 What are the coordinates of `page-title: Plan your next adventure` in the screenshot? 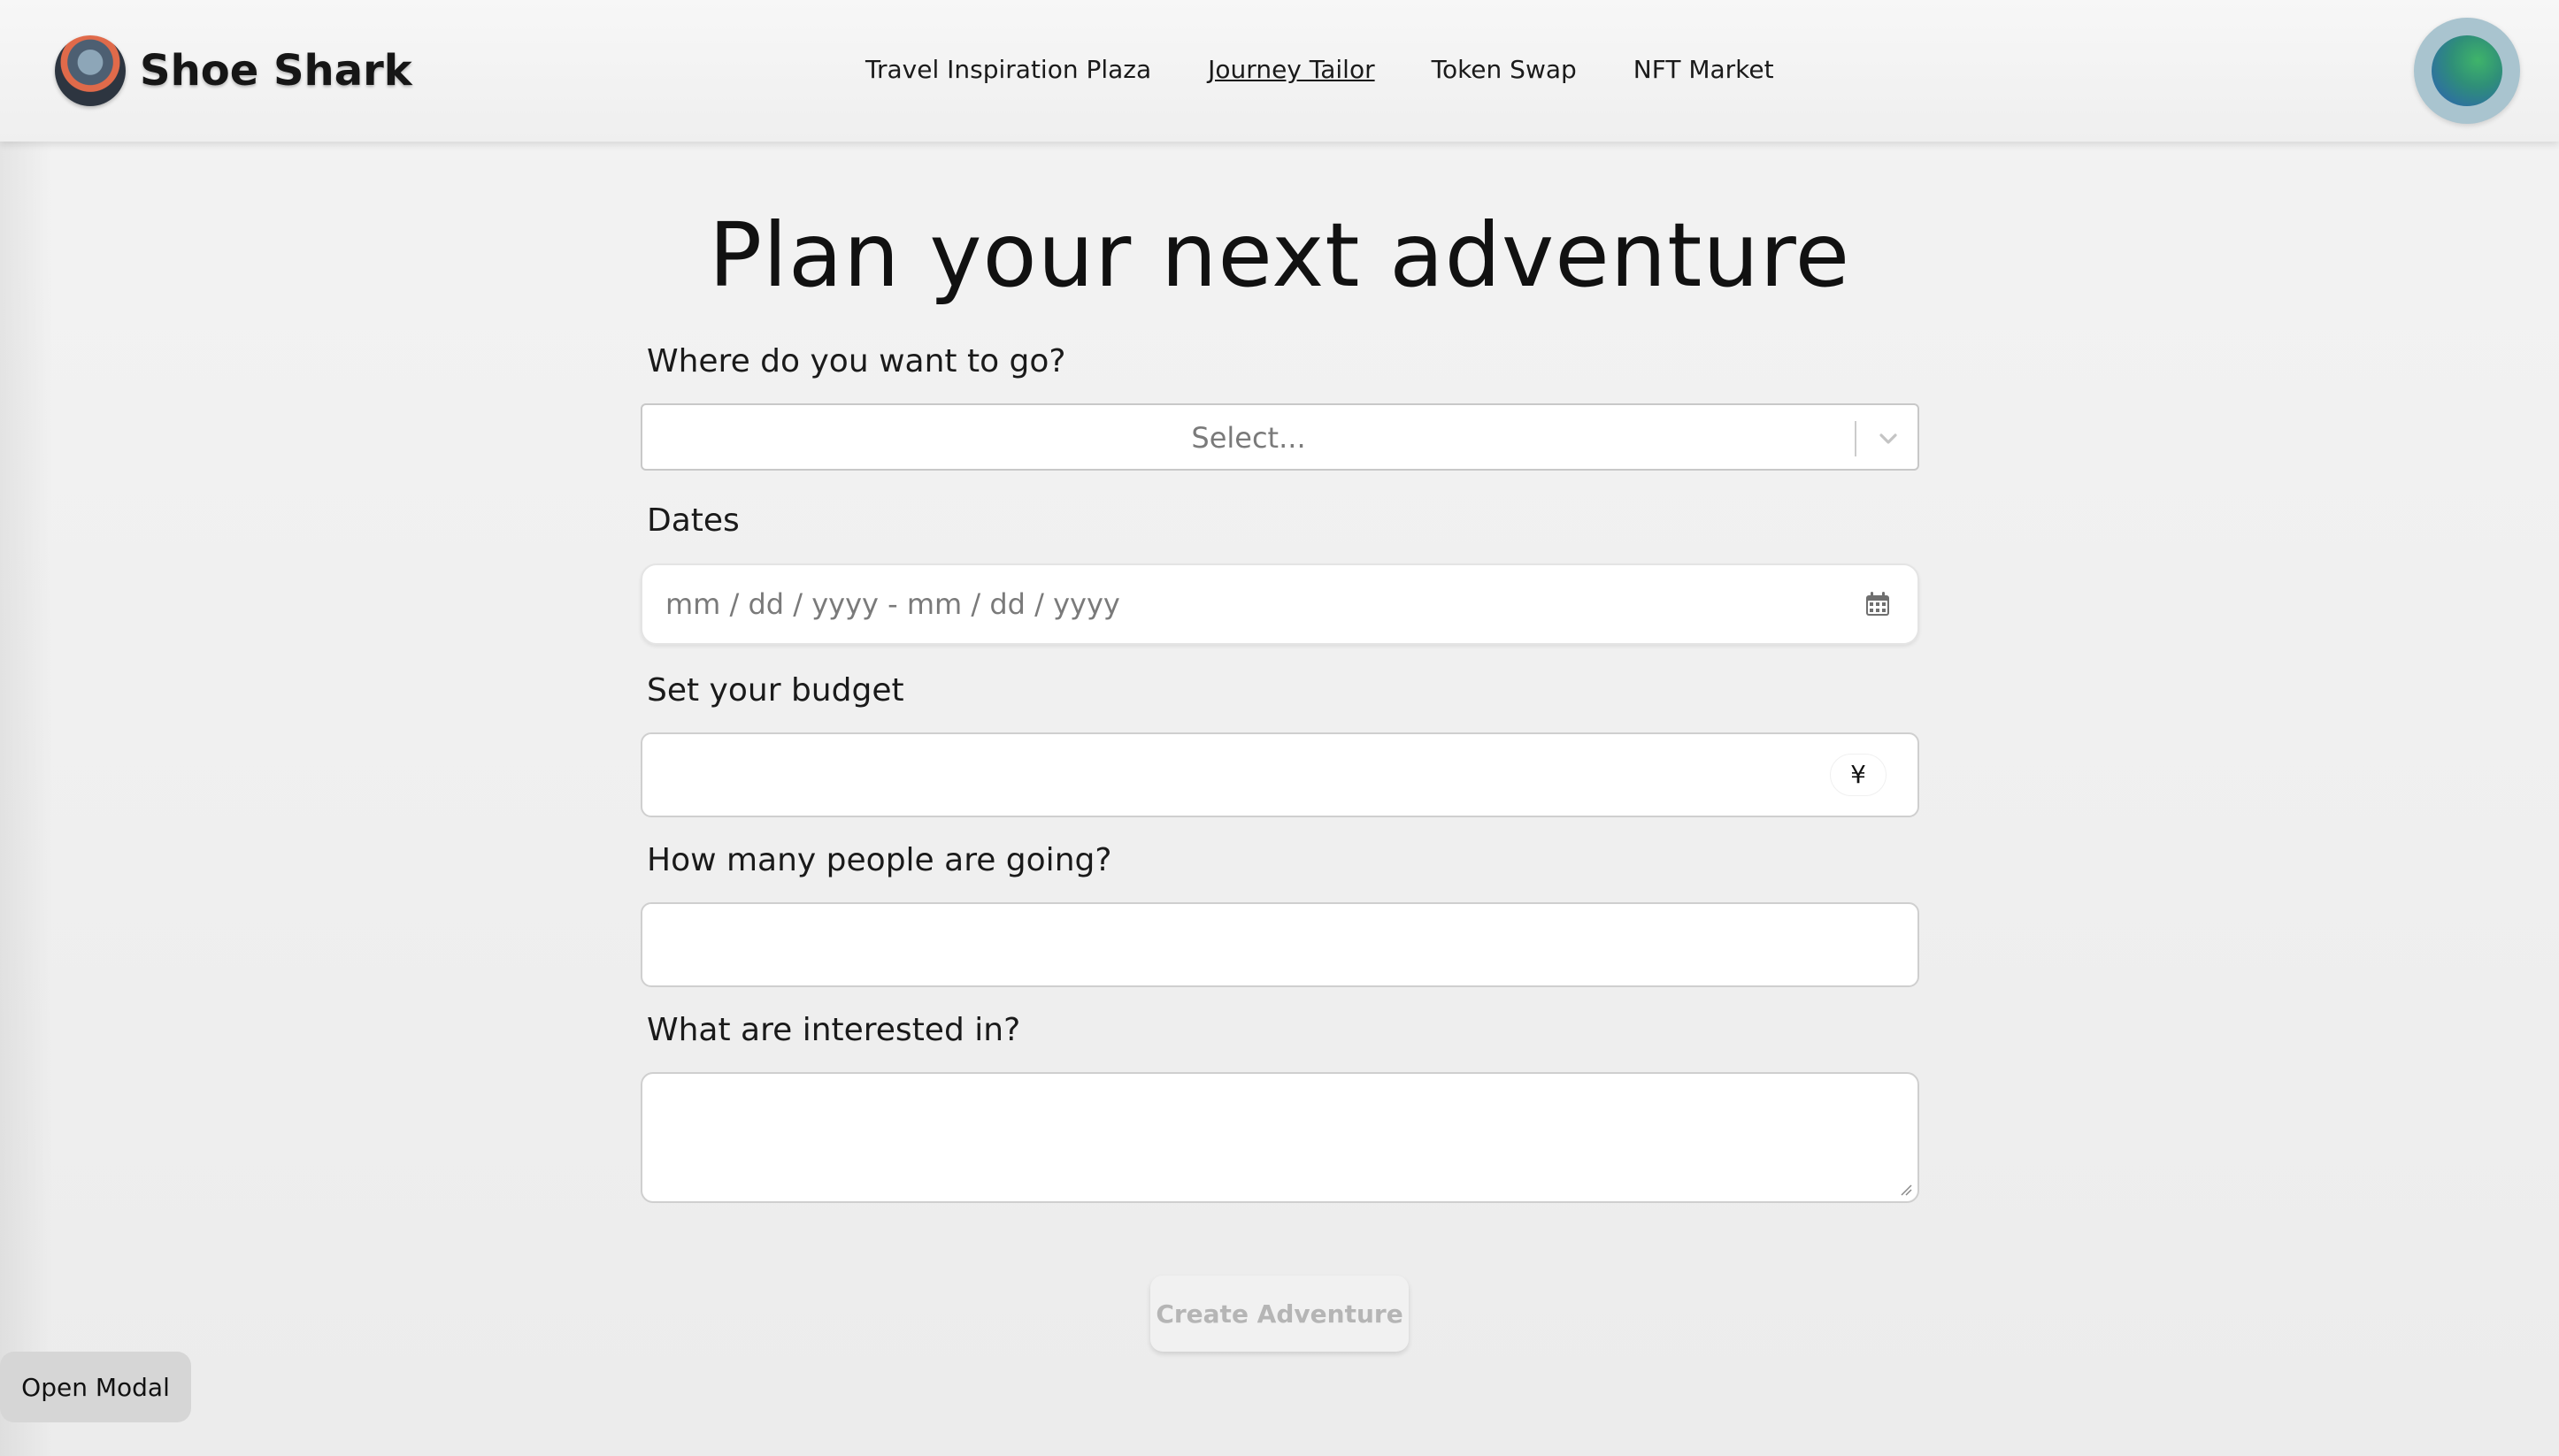 It's located at (1279, 255).